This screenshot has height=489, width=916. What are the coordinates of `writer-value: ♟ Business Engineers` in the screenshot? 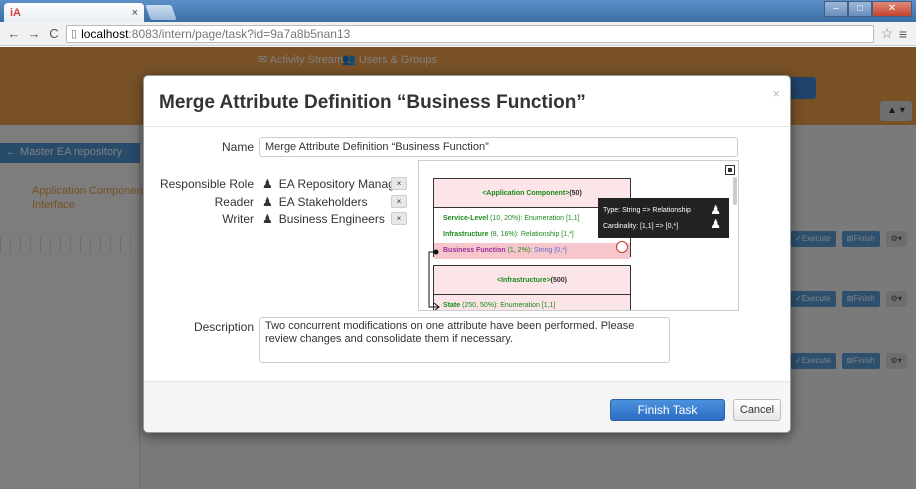 It's located at (323, 219).